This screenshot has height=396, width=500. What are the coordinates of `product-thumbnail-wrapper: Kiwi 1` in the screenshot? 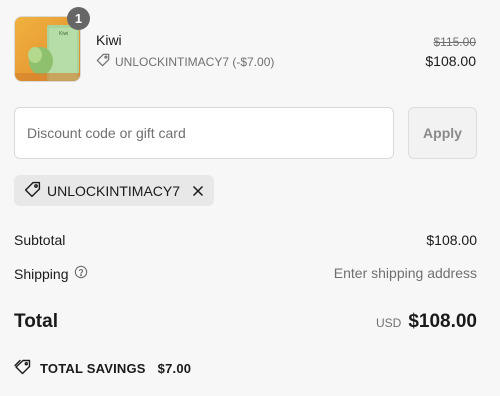 It's located at (52, 44).